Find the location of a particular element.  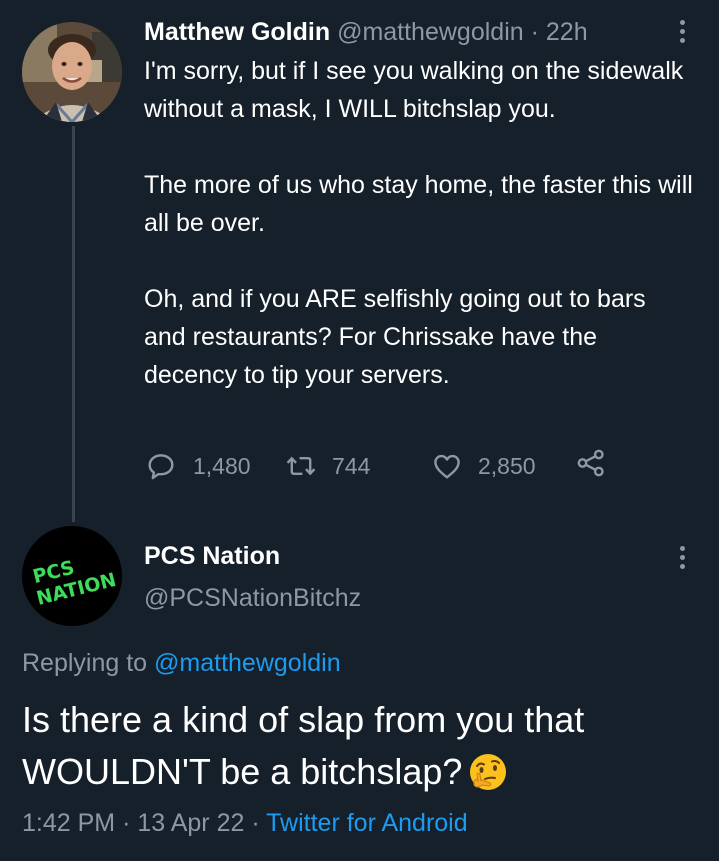

original-tweet-header: Matthew Goldin @matthewgoldin · 22h is located at coordinates (366, 32).